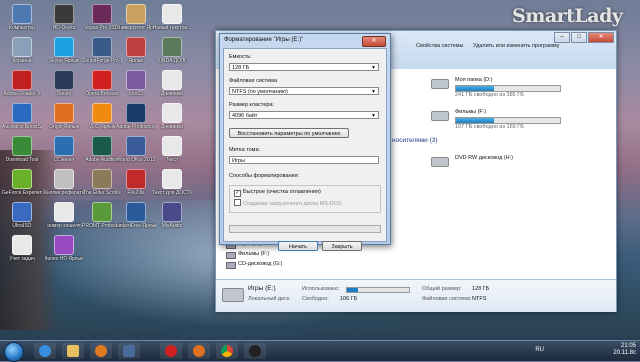  I want to click on filesystem-select: NTFS (по умолчанию) ▼, so click(304, 91).